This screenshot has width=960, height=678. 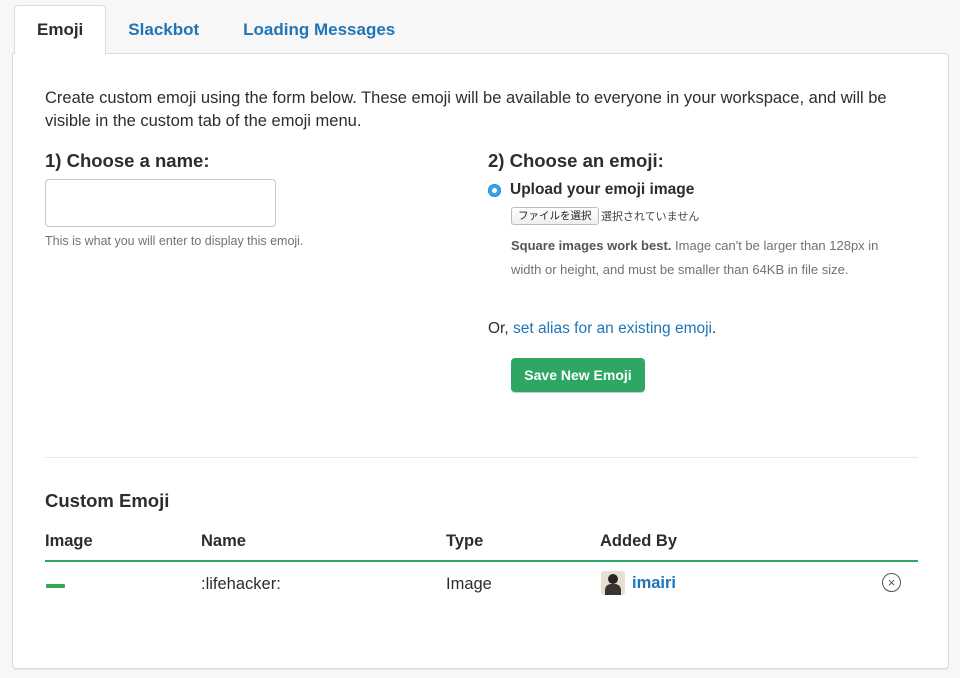 I want to click on avatar, so click(x=613, y=583).